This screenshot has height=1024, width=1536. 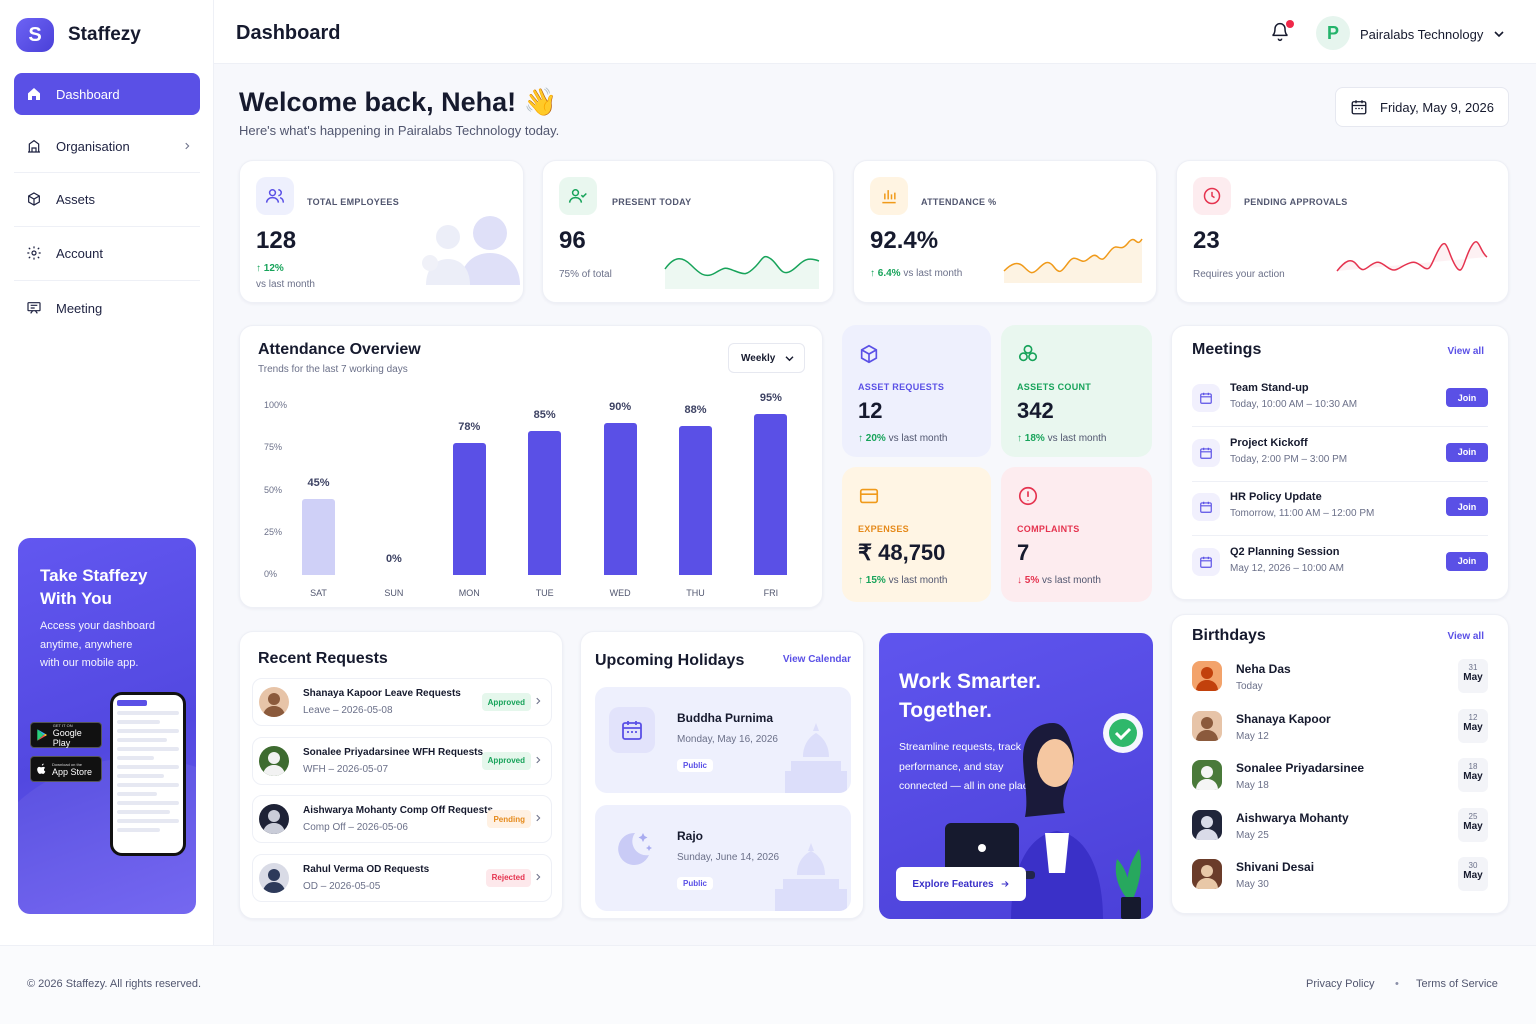 I want to click on request-title: Shanaya Kapoor Leave Requests, so click(x=382, y=693).